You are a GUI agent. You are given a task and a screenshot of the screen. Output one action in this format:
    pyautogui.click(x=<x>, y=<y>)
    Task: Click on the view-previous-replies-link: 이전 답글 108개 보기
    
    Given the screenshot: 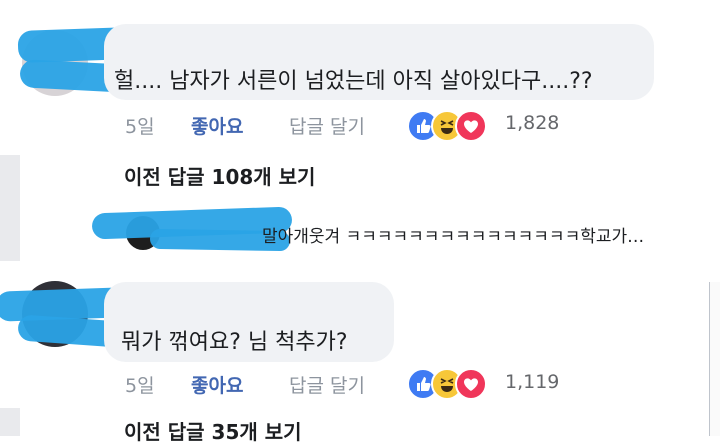 What is the action you would take?
    pyautogui.click(x=219, y=175)
    